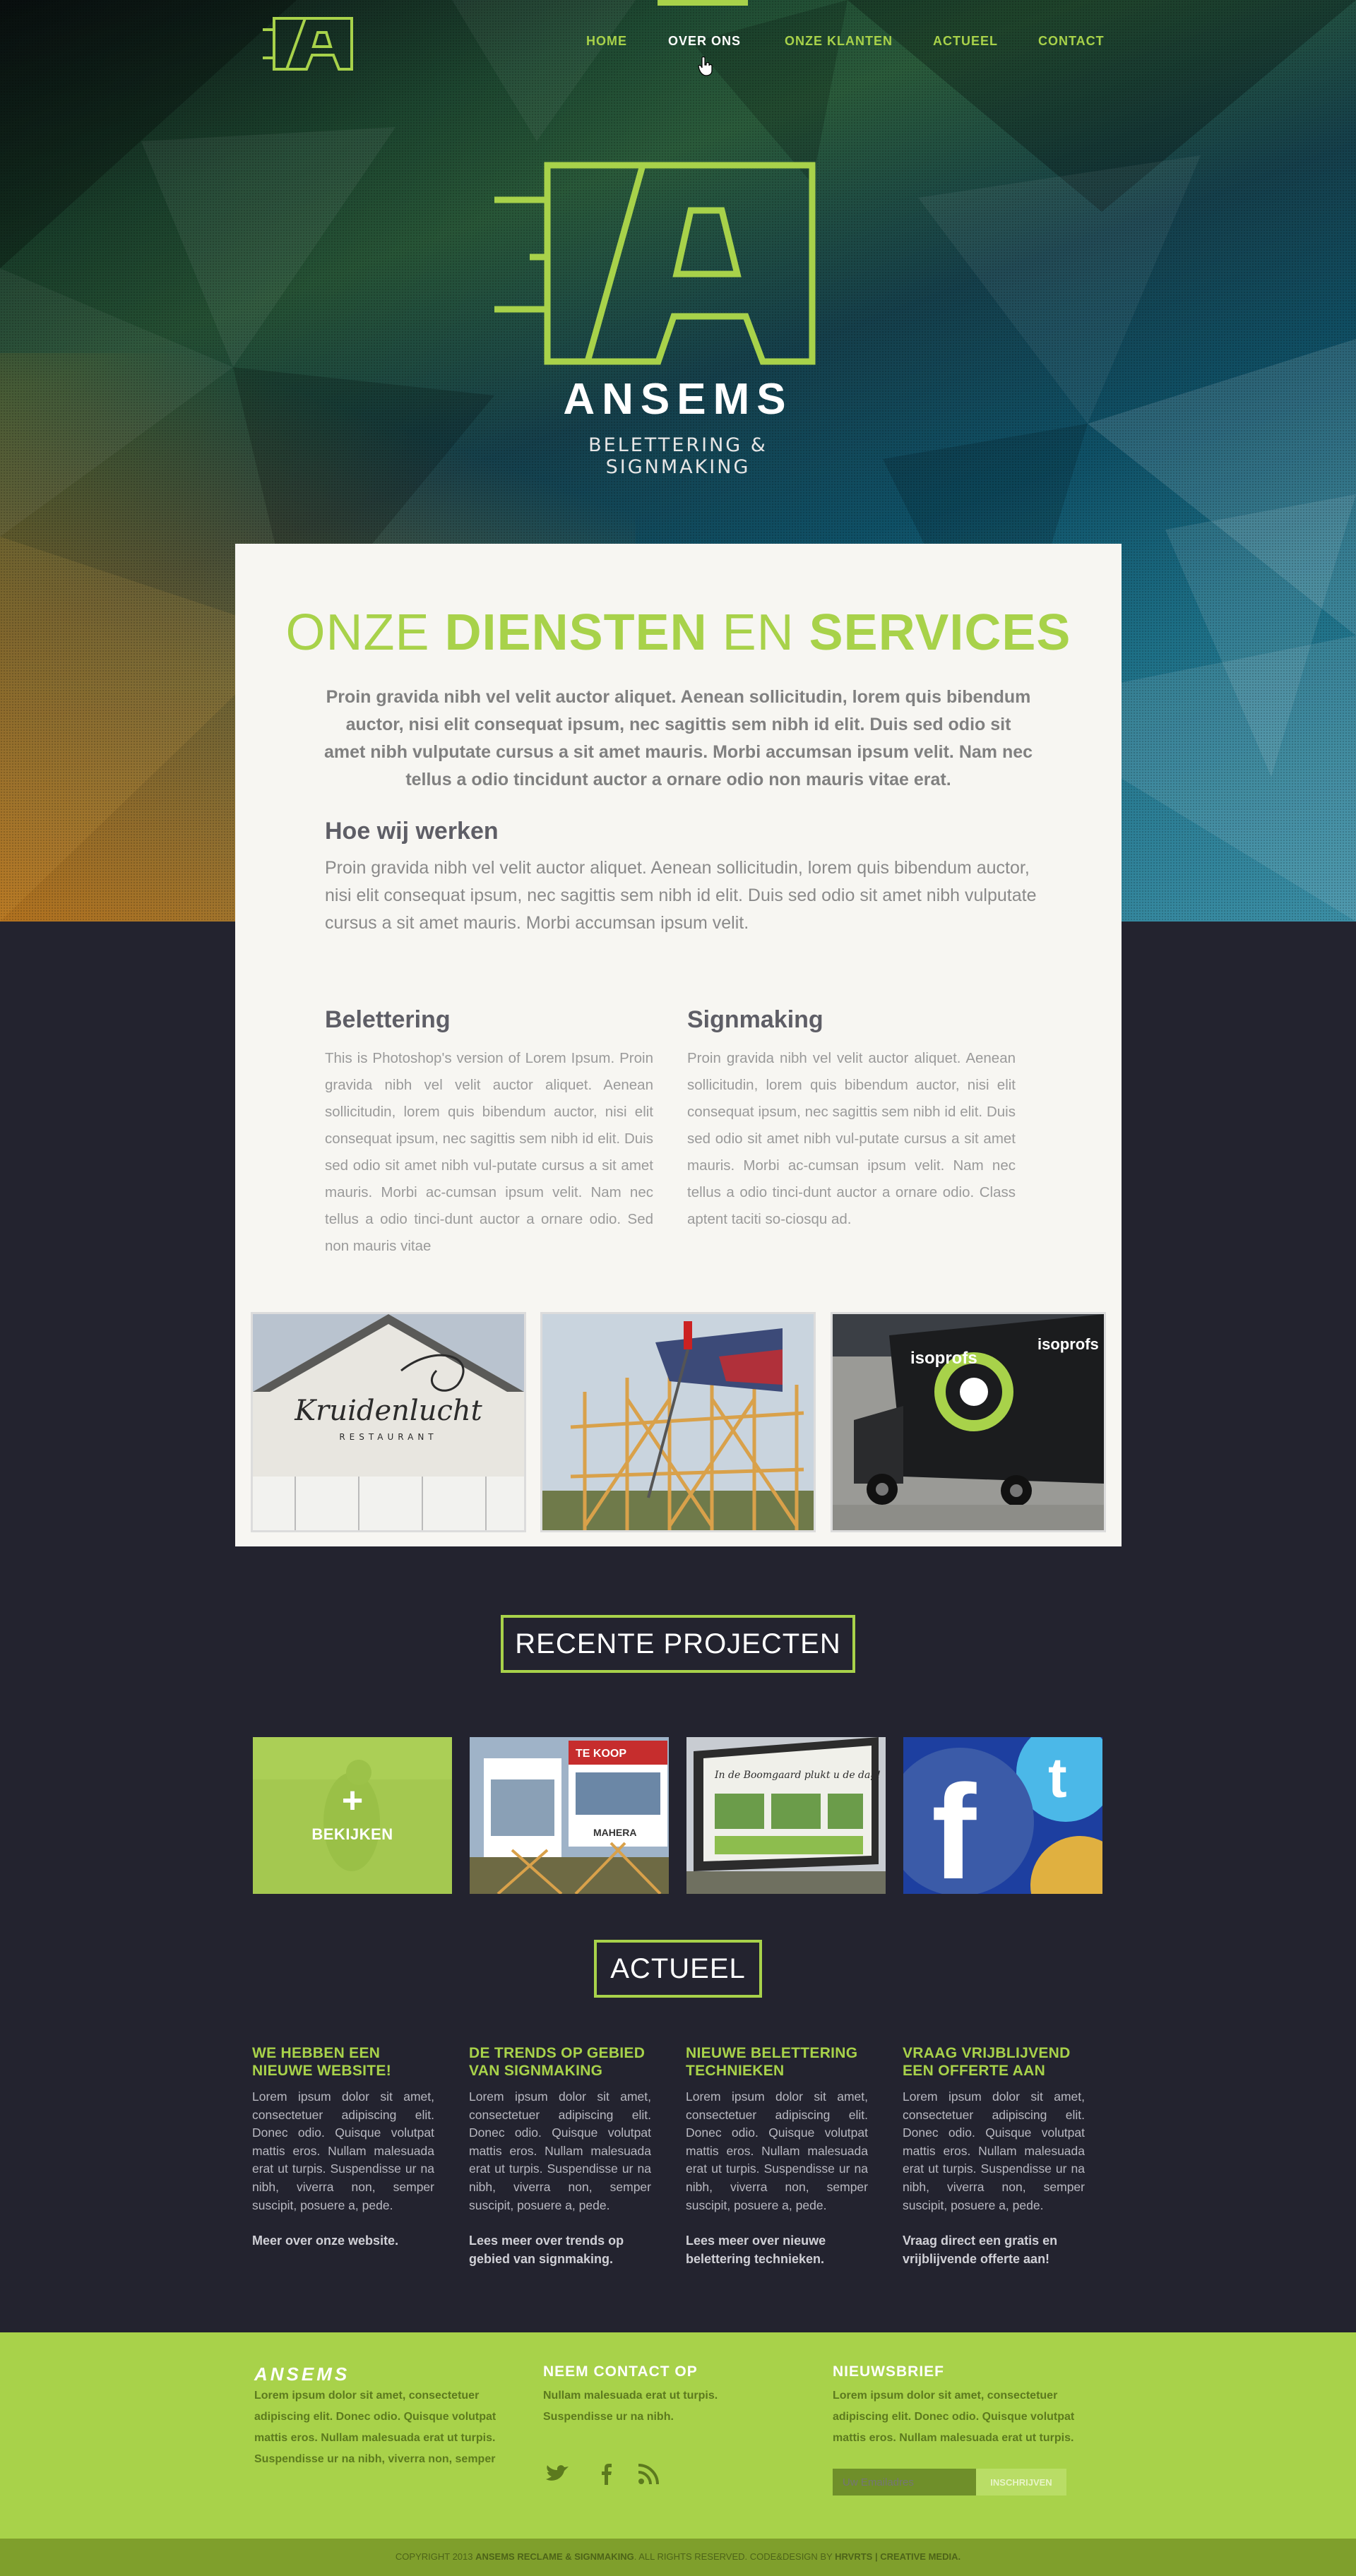 The image size is (1356, 2576). What do you see at coordinates (704, 41) in the screenshot?
I see `nav-item-over-ons: OVER ONS` at bounding box center [704, 41].